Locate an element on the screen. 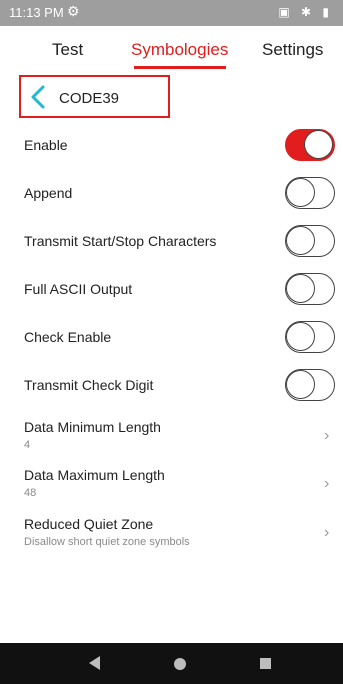 The height and width of the screenshot is (684, 343). setting-label: Check Enable is located at coordinates (68, 337).